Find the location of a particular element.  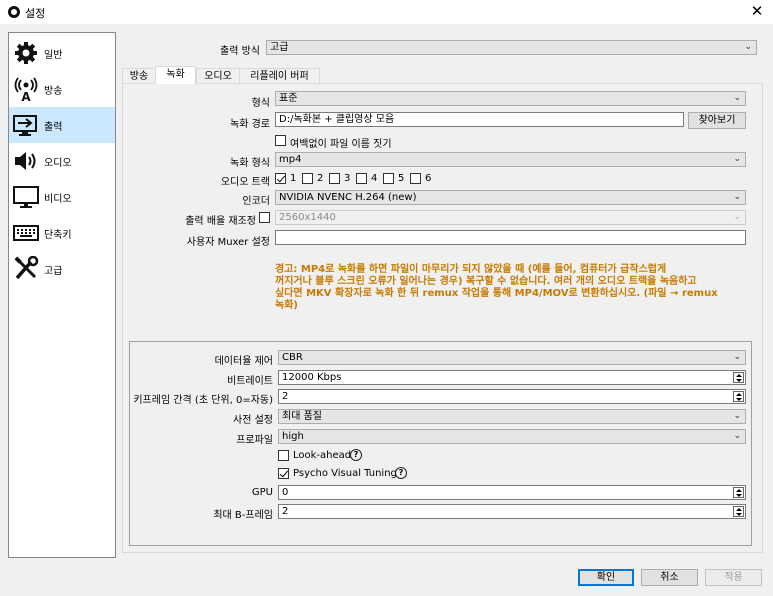

keyframe-interval-spinbox: 2 is located at coordinates (512, 396).